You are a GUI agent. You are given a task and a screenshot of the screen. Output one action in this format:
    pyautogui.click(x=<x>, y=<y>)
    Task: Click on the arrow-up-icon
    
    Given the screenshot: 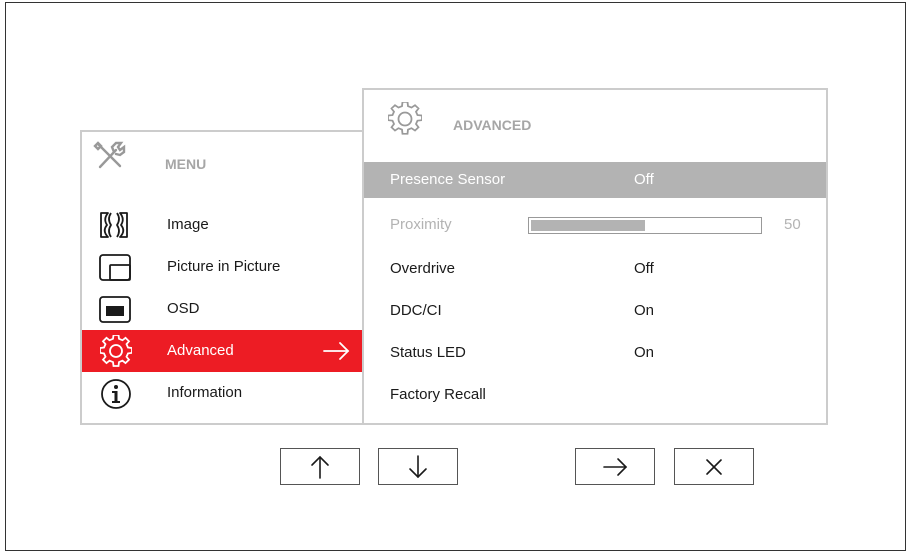 What is the action you would take?
    pyautogui.click(x=320, y=467)
    